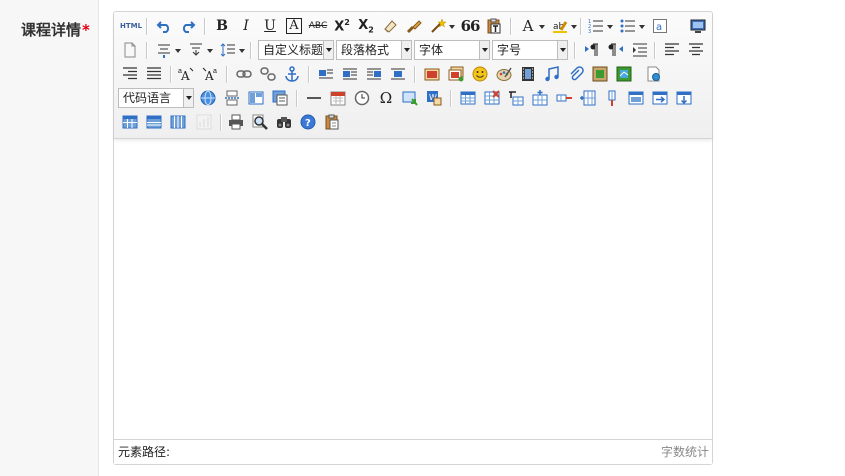 This screenshot has height=476, width=845. Describe the element at coordinates (456, 74) in the screenshot. I see `multi-image-button` at that location.